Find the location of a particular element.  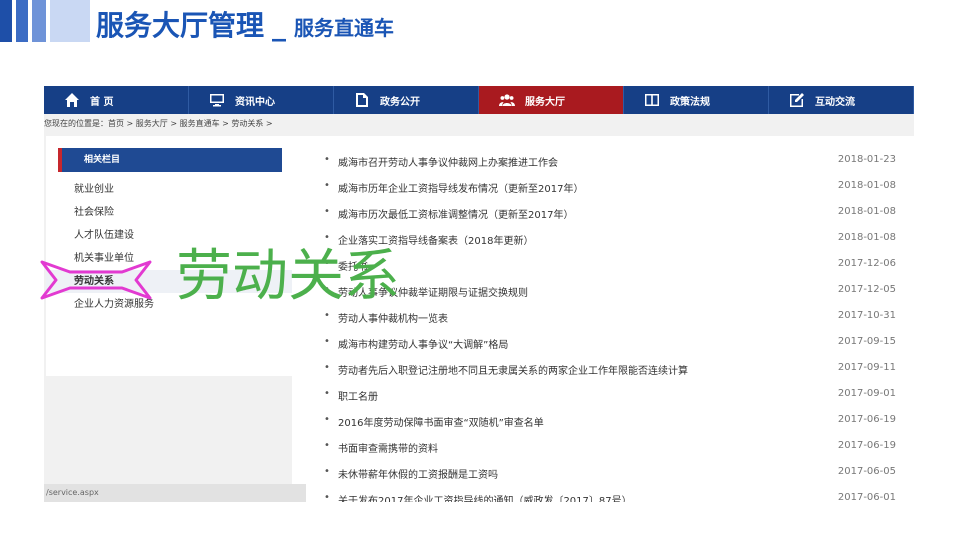

slide-title-subtitle: 服务直通车 is located at coordinates (344, 28).